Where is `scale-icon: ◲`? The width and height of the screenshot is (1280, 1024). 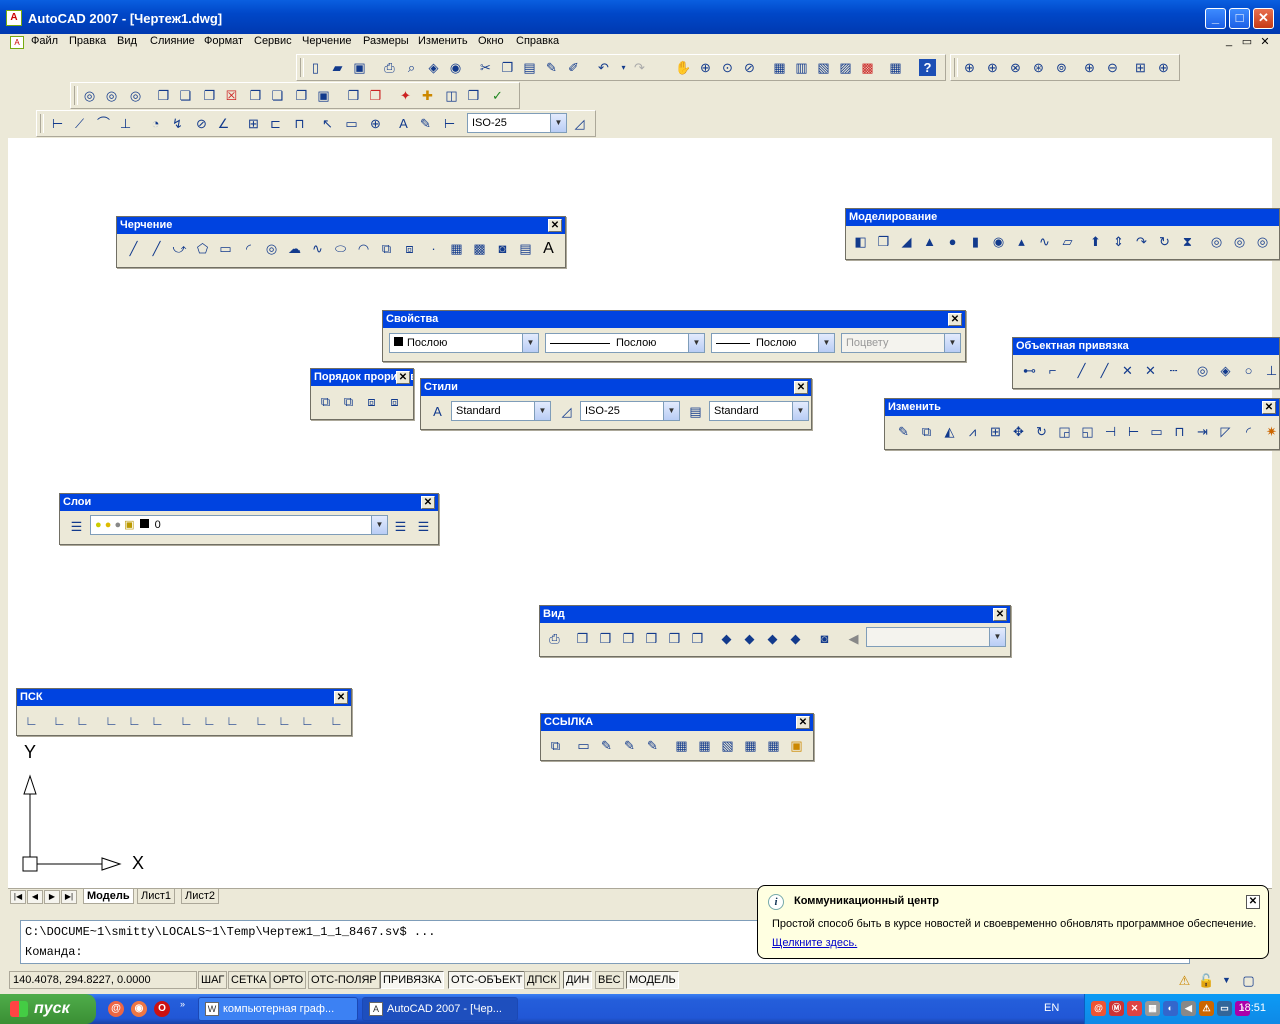
scale-icon: ◲ is located at coordinates (1064, 431).